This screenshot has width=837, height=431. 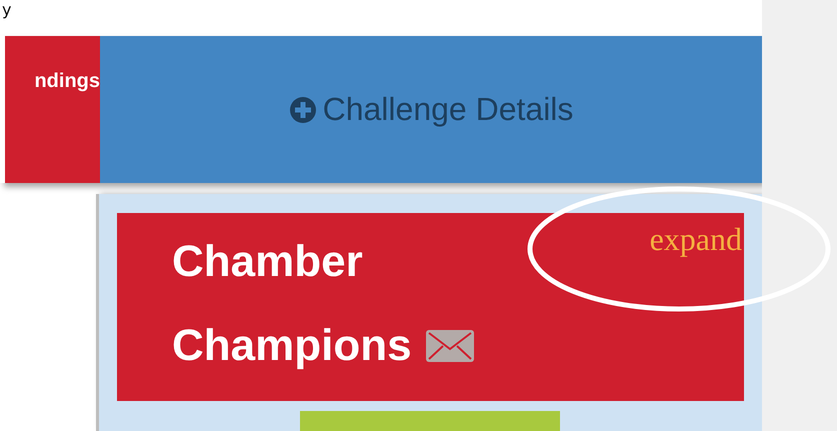 What do you see at coordinates (292, 346) in the screenshot?
I see `card-title: Champions` at bounding box center [292, 346].